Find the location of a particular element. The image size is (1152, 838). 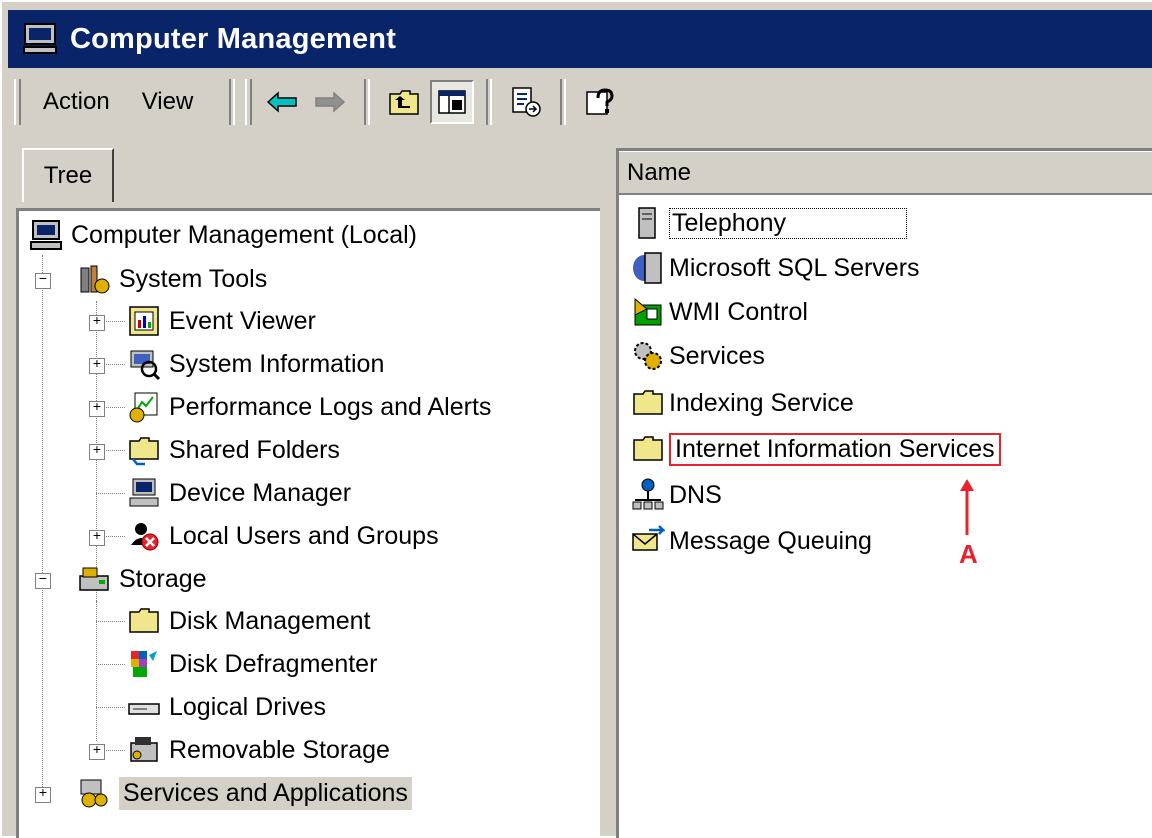

tree-node-disk-management: Disk Management is located at coordinates (248, 621).